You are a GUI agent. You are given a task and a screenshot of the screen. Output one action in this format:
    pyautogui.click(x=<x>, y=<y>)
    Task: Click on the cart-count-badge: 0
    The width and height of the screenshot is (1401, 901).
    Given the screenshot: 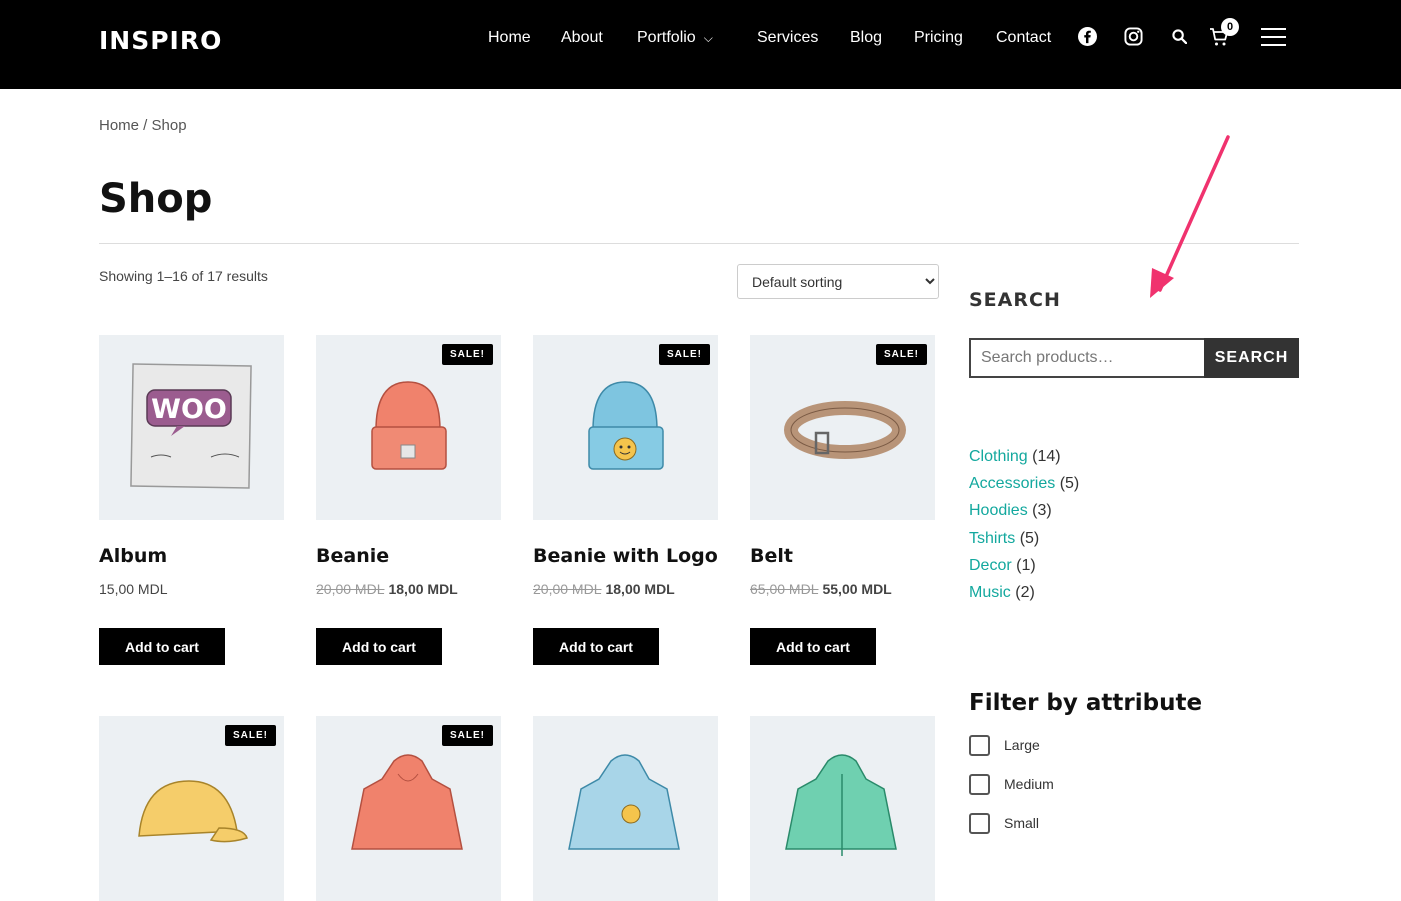 What is the action you would take?
    pyautogui.click(x=1230, y=27)
    